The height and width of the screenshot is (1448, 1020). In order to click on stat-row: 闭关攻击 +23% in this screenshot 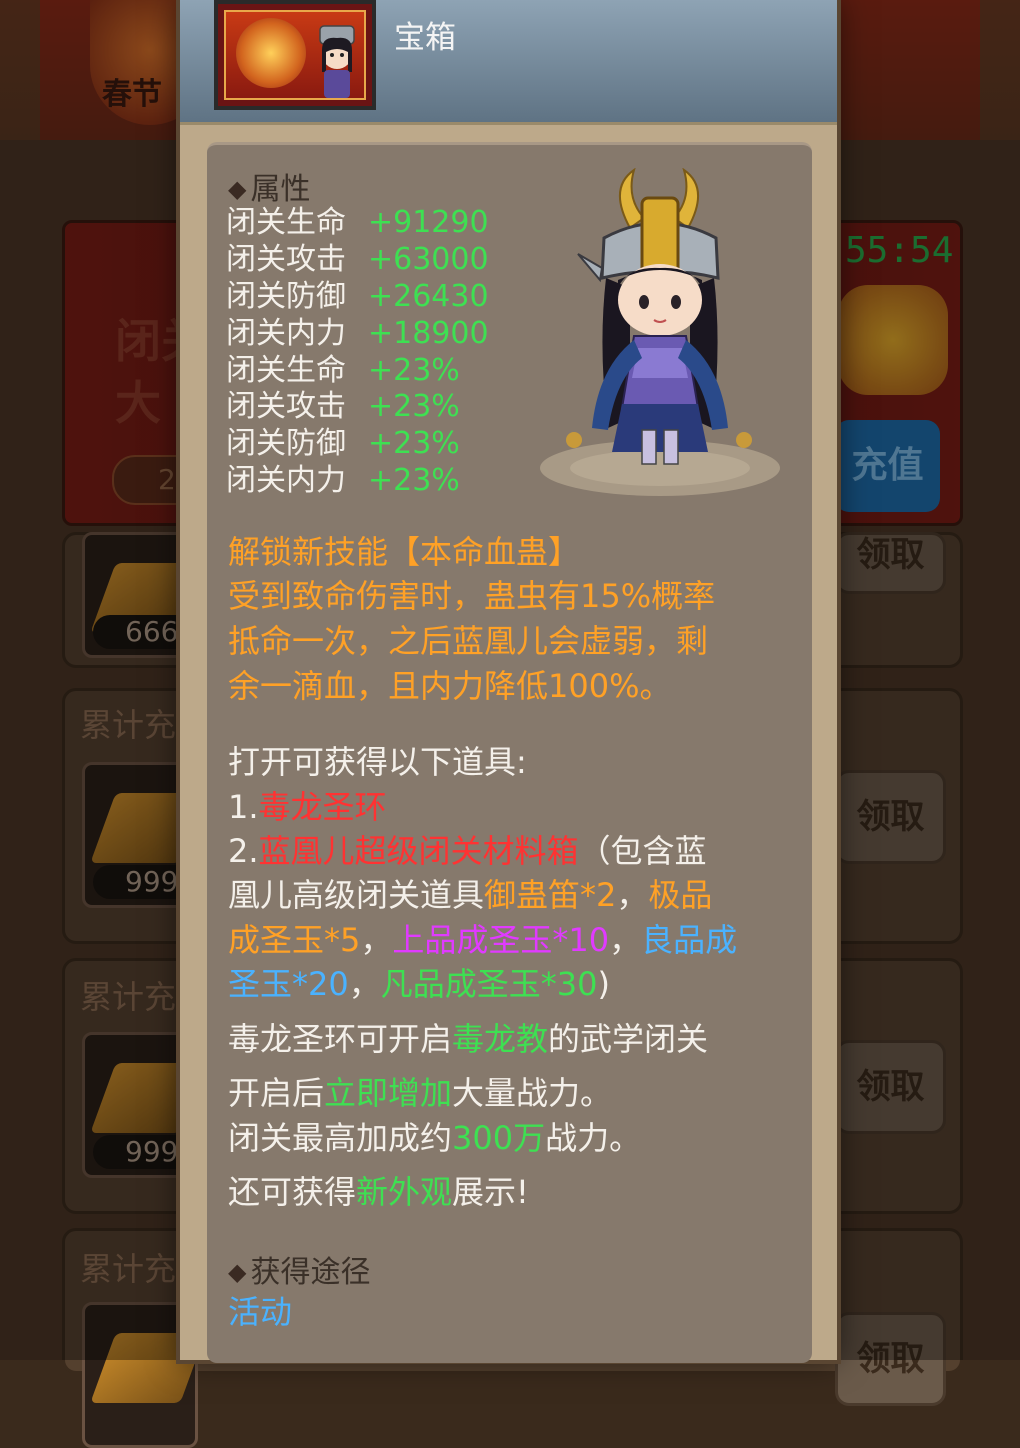, I will do `click(357, 407)`.